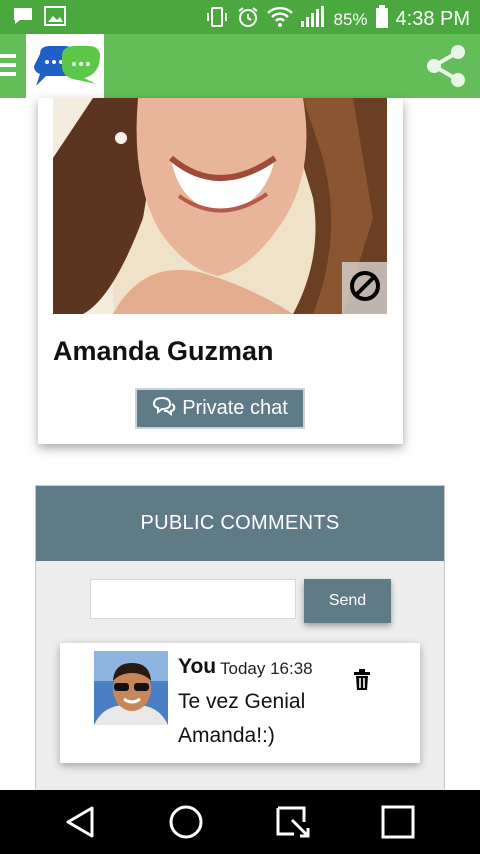 The image size is (480, 854). Describe the element at coordinates (9, 65) in the screenshot. I see `menu-icon` at that location.